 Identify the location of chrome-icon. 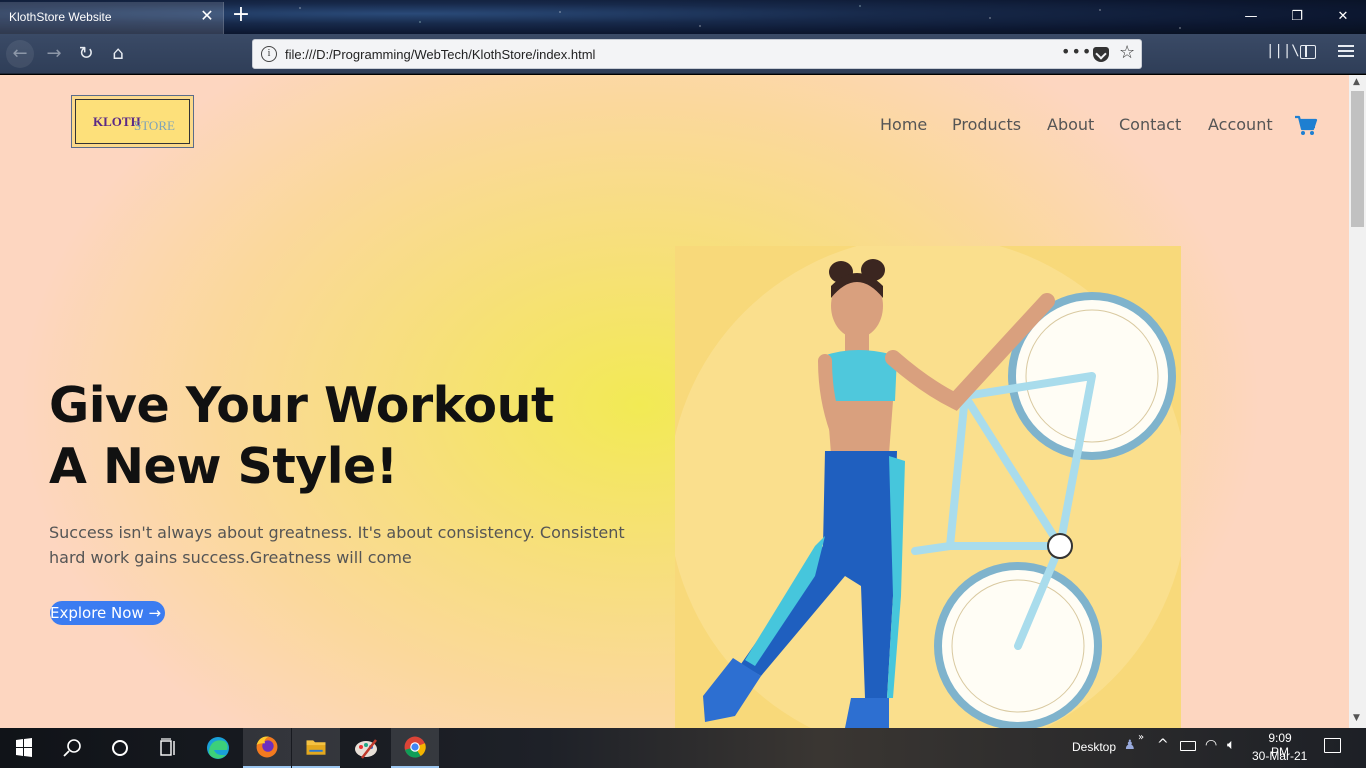
(415, 748).